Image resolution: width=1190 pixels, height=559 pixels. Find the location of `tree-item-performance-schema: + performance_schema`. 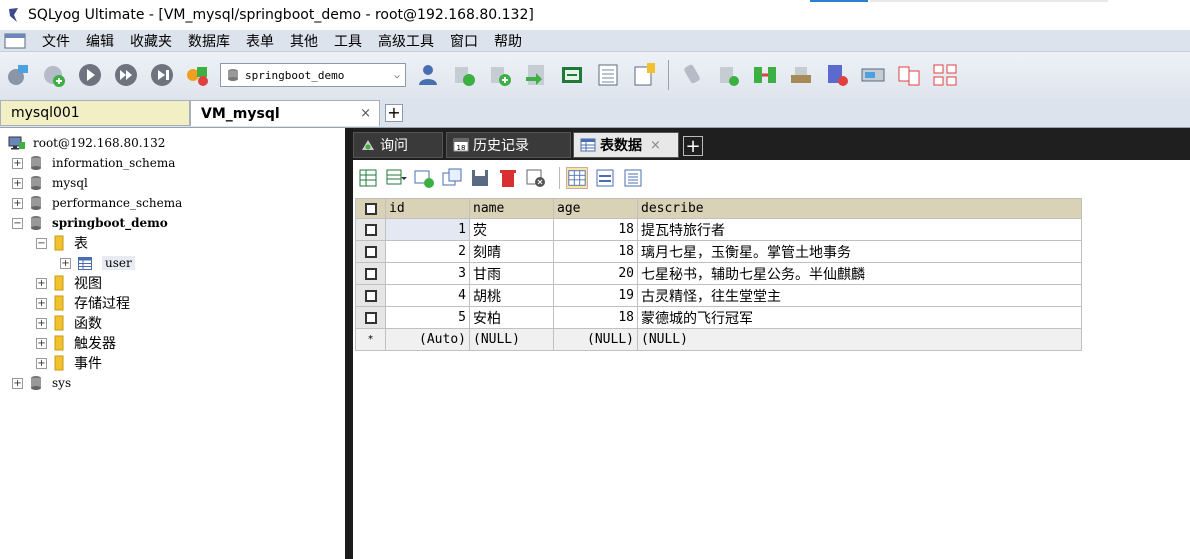

tree-item-performance-schema: + performance_schema is located at coordinates (97, 203).